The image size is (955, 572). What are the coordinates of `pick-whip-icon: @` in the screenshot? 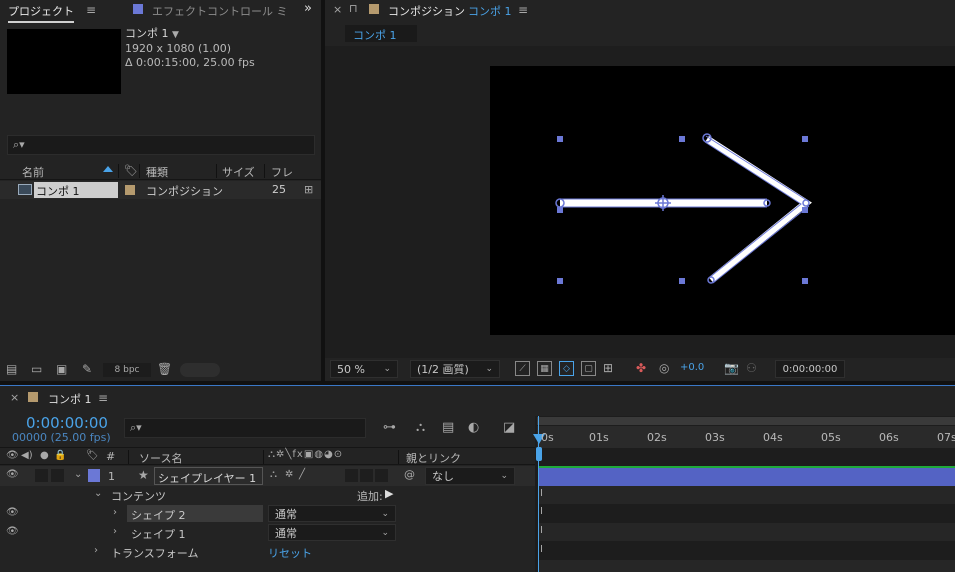 It's located at (409, 474).